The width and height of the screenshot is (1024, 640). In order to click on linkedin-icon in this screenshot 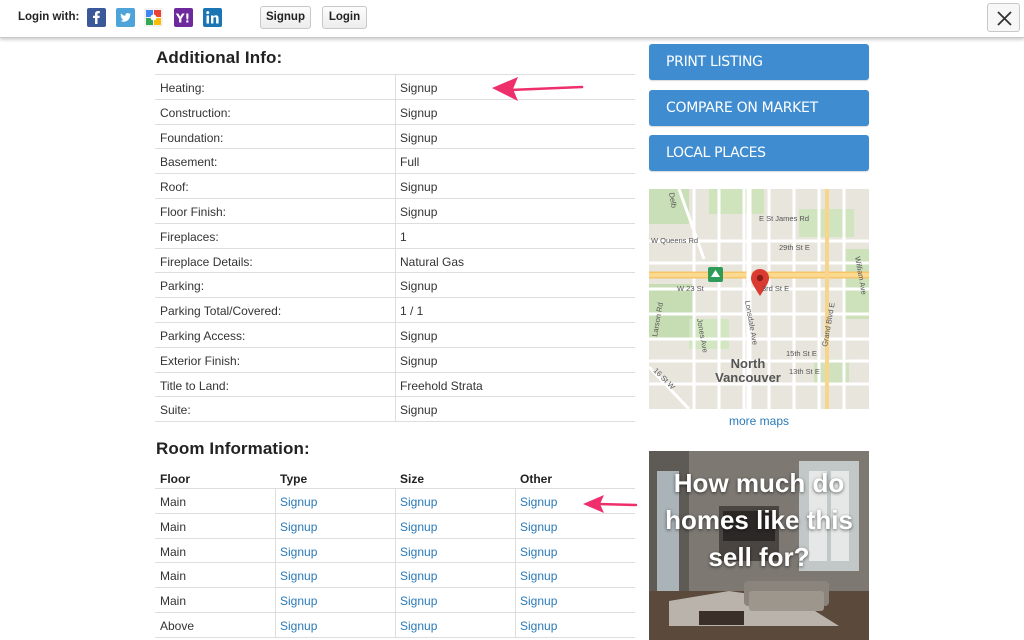, I will do `click(212, 17)`.